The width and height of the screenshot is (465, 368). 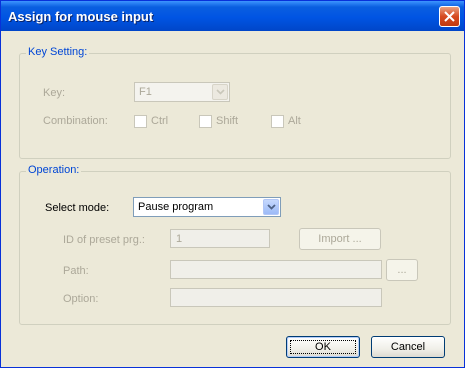 What do you see at coordinates (81, 299) in the screenshot?
I see `option-label: Option:` at bounding box center [81, 299].